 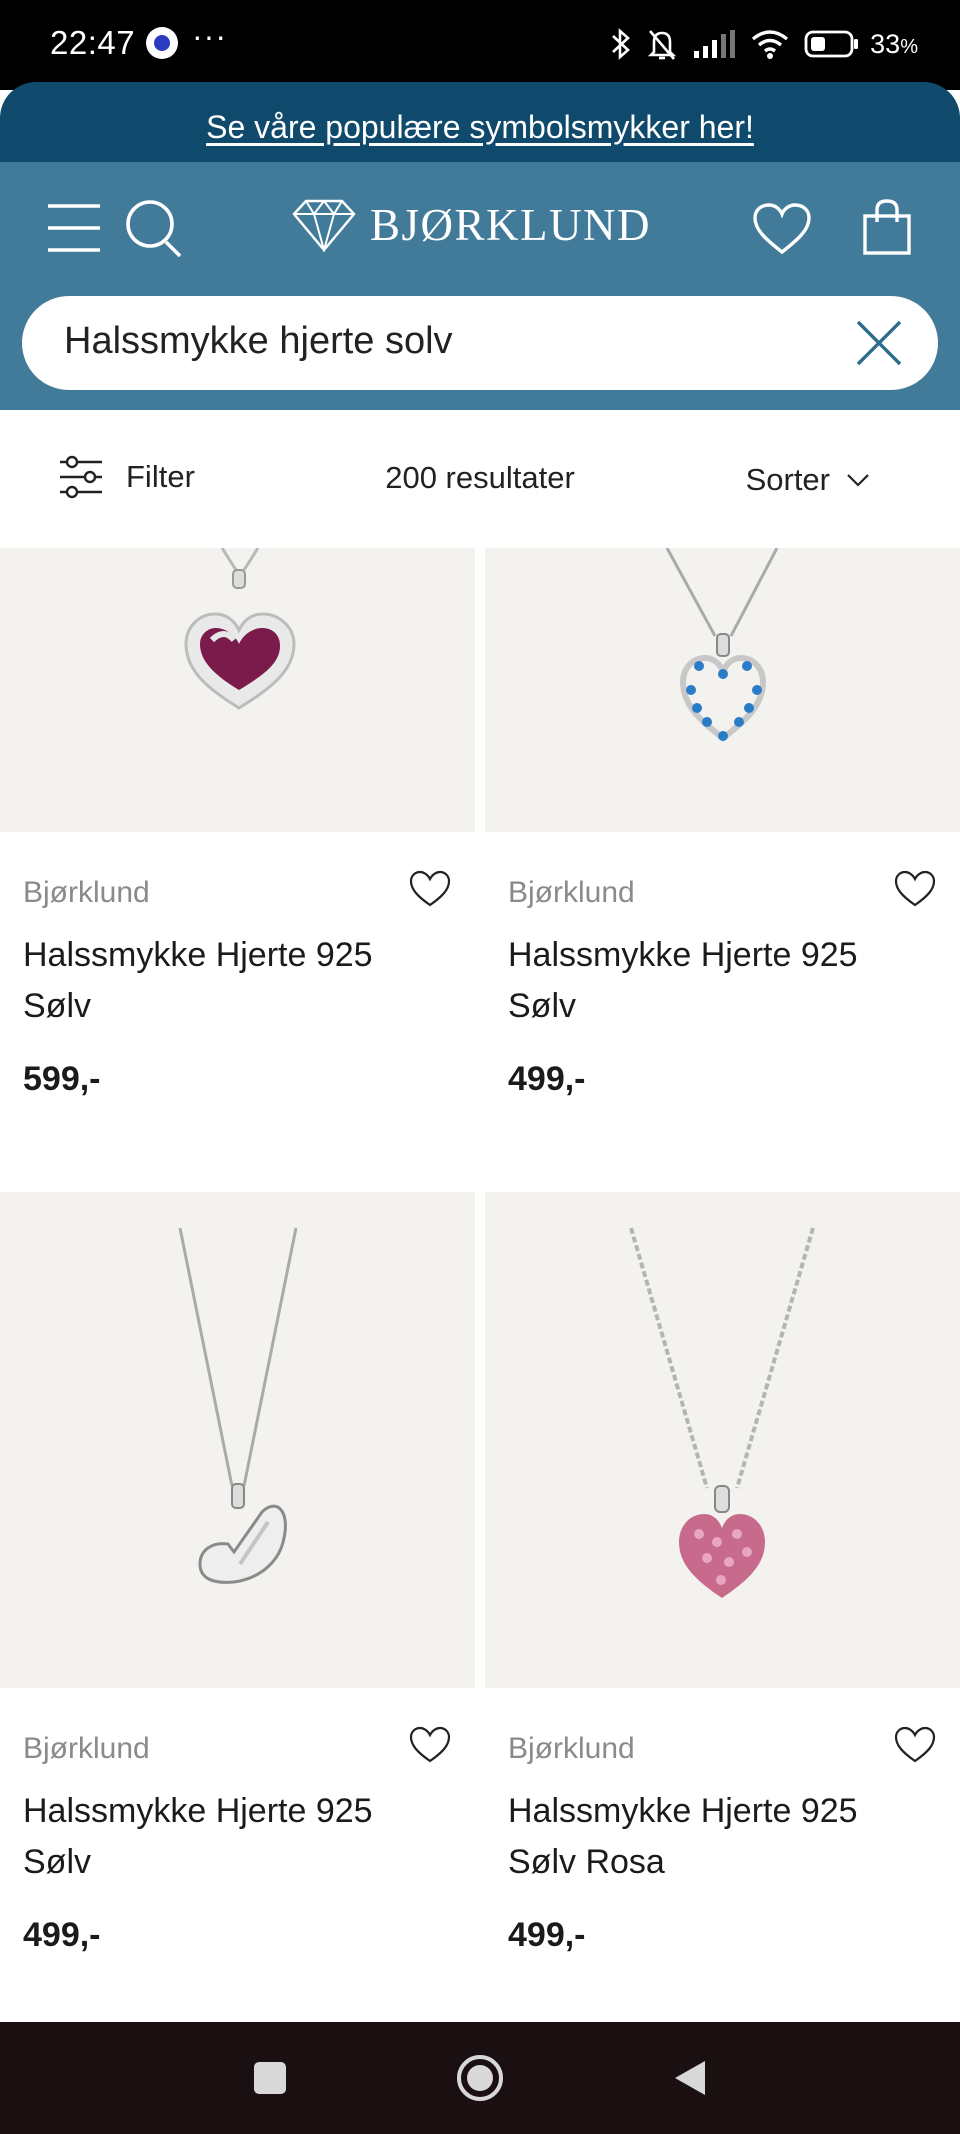 I want to click on promo-banner: Se våre populære symbolsmykker her!, so click(x=480, y=127).